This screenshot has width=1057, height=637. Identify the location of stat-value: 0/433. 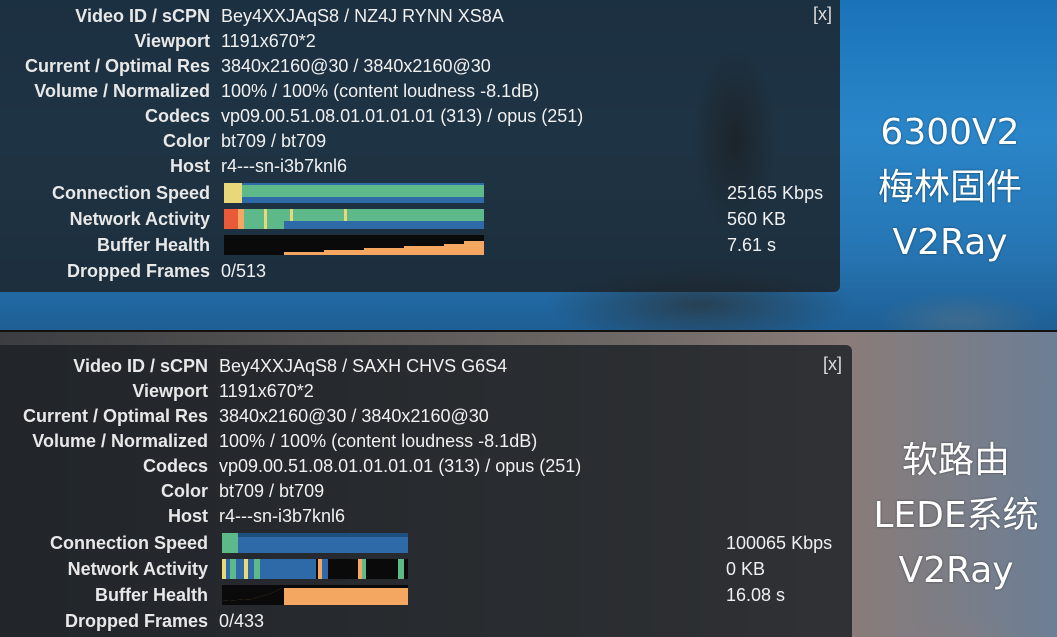
(242, 621).